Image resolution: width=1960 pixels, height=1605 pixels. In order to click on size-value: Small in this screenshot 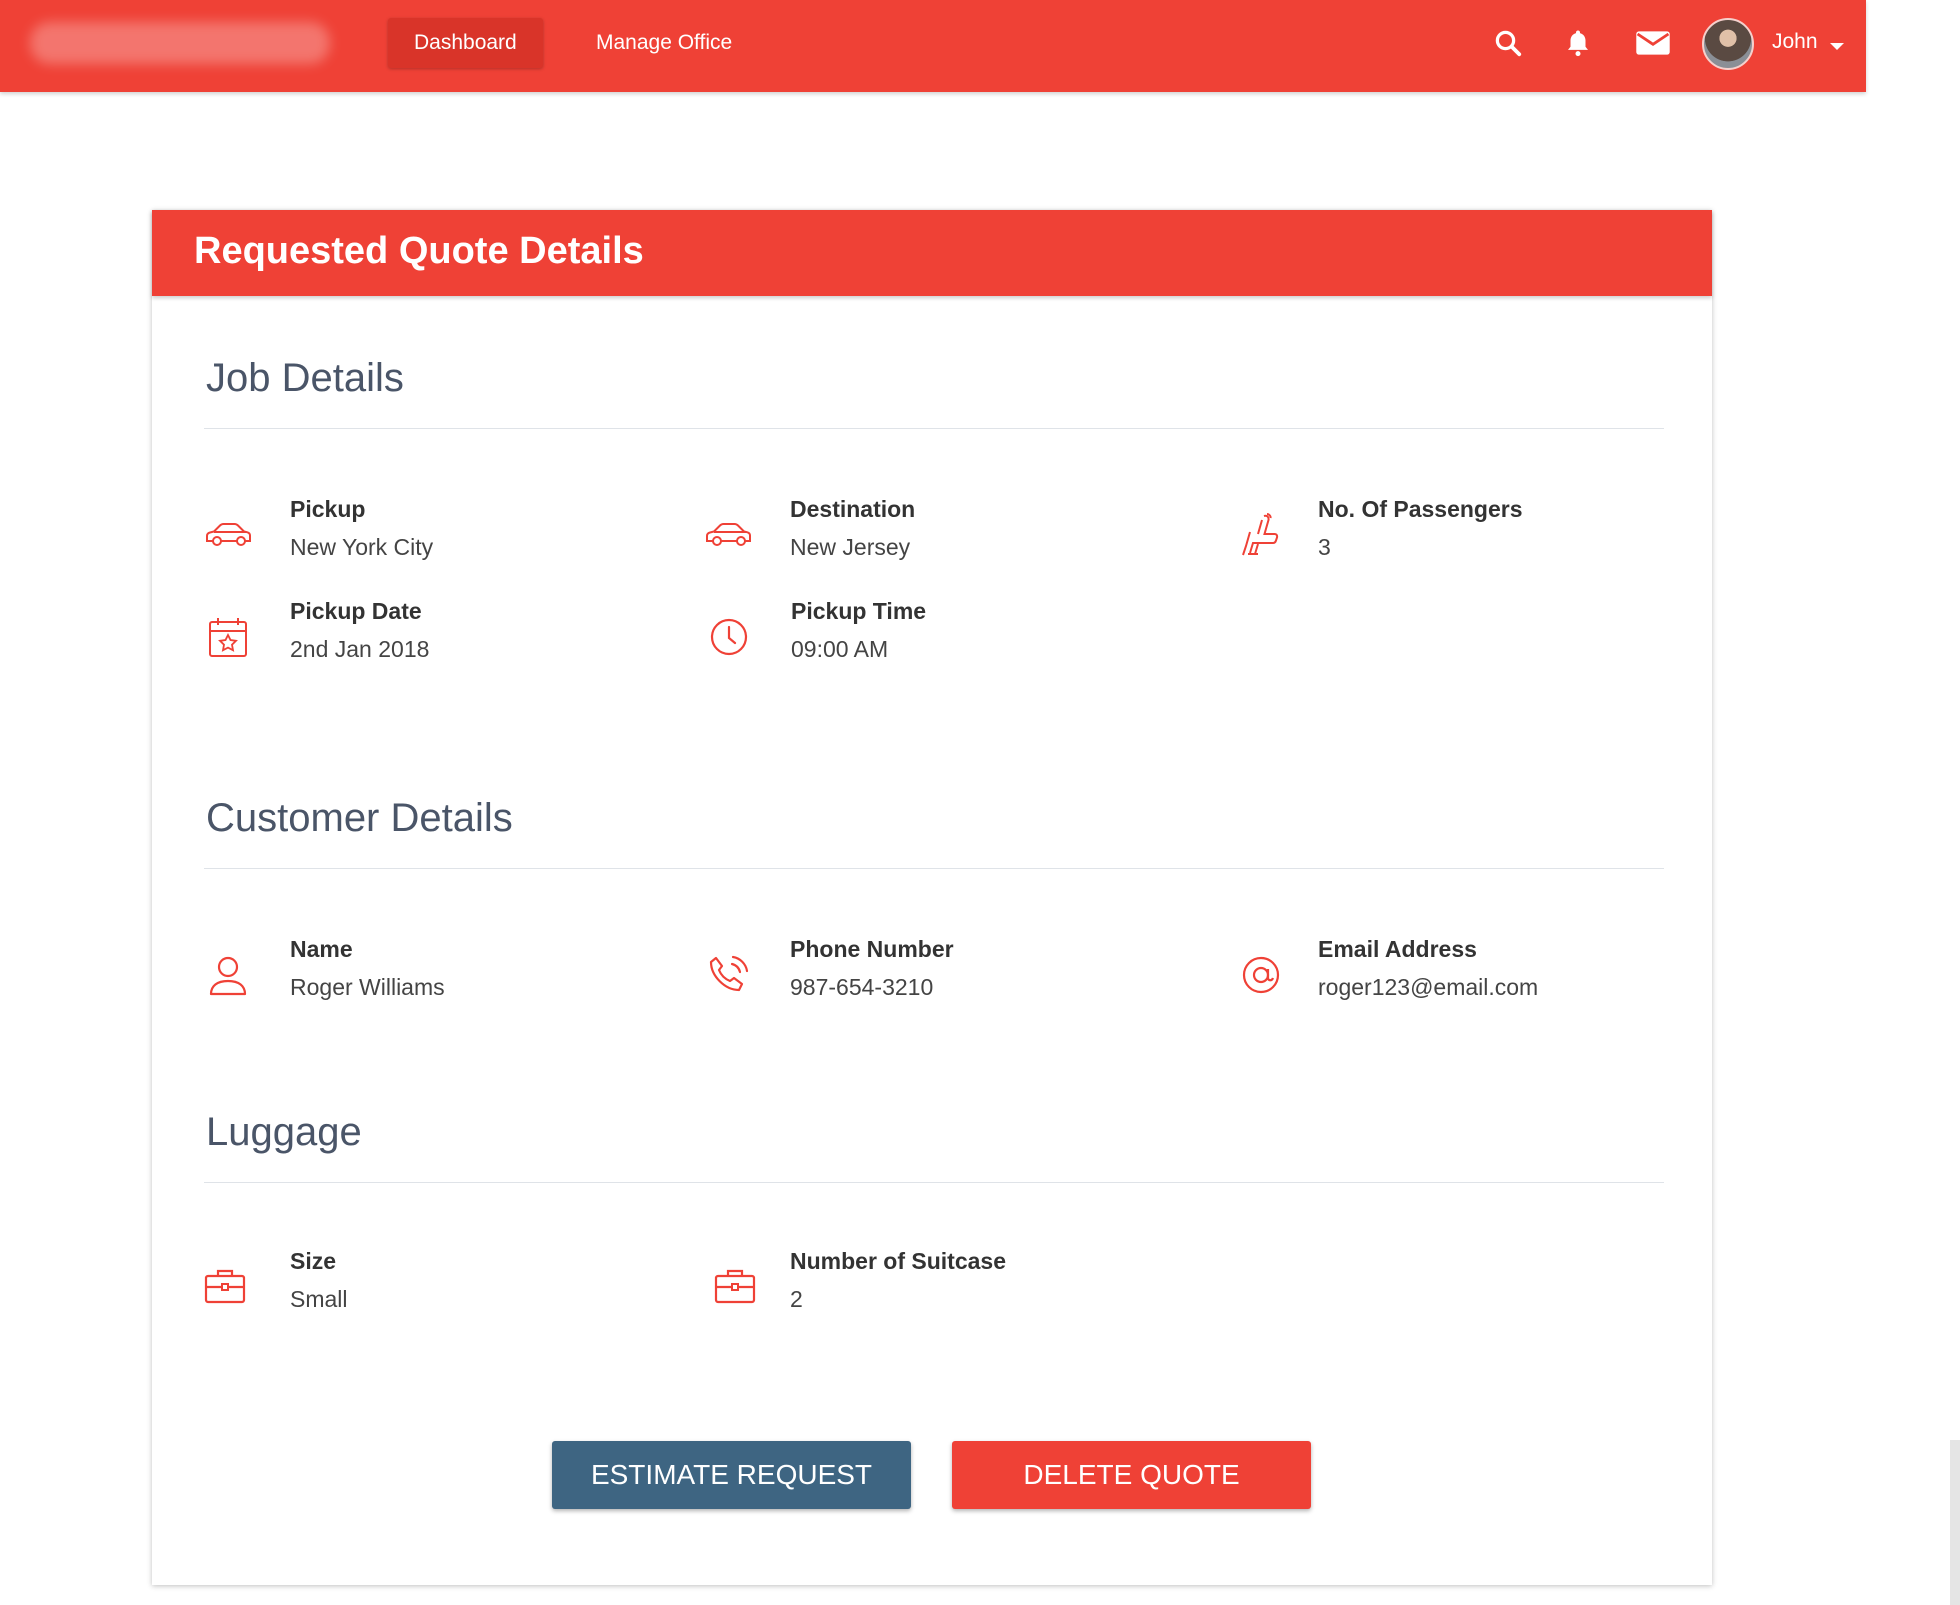, I will do `click(319, 1299)`.